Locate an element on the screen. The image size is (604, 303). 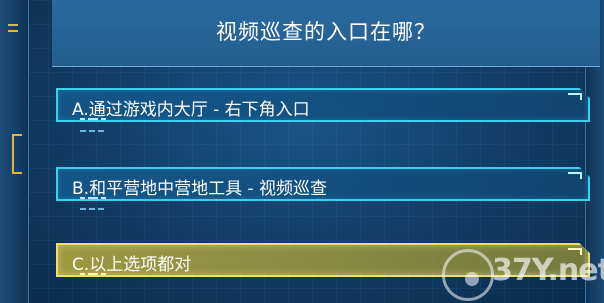
logo-dot is located at coordinates (472, 279).